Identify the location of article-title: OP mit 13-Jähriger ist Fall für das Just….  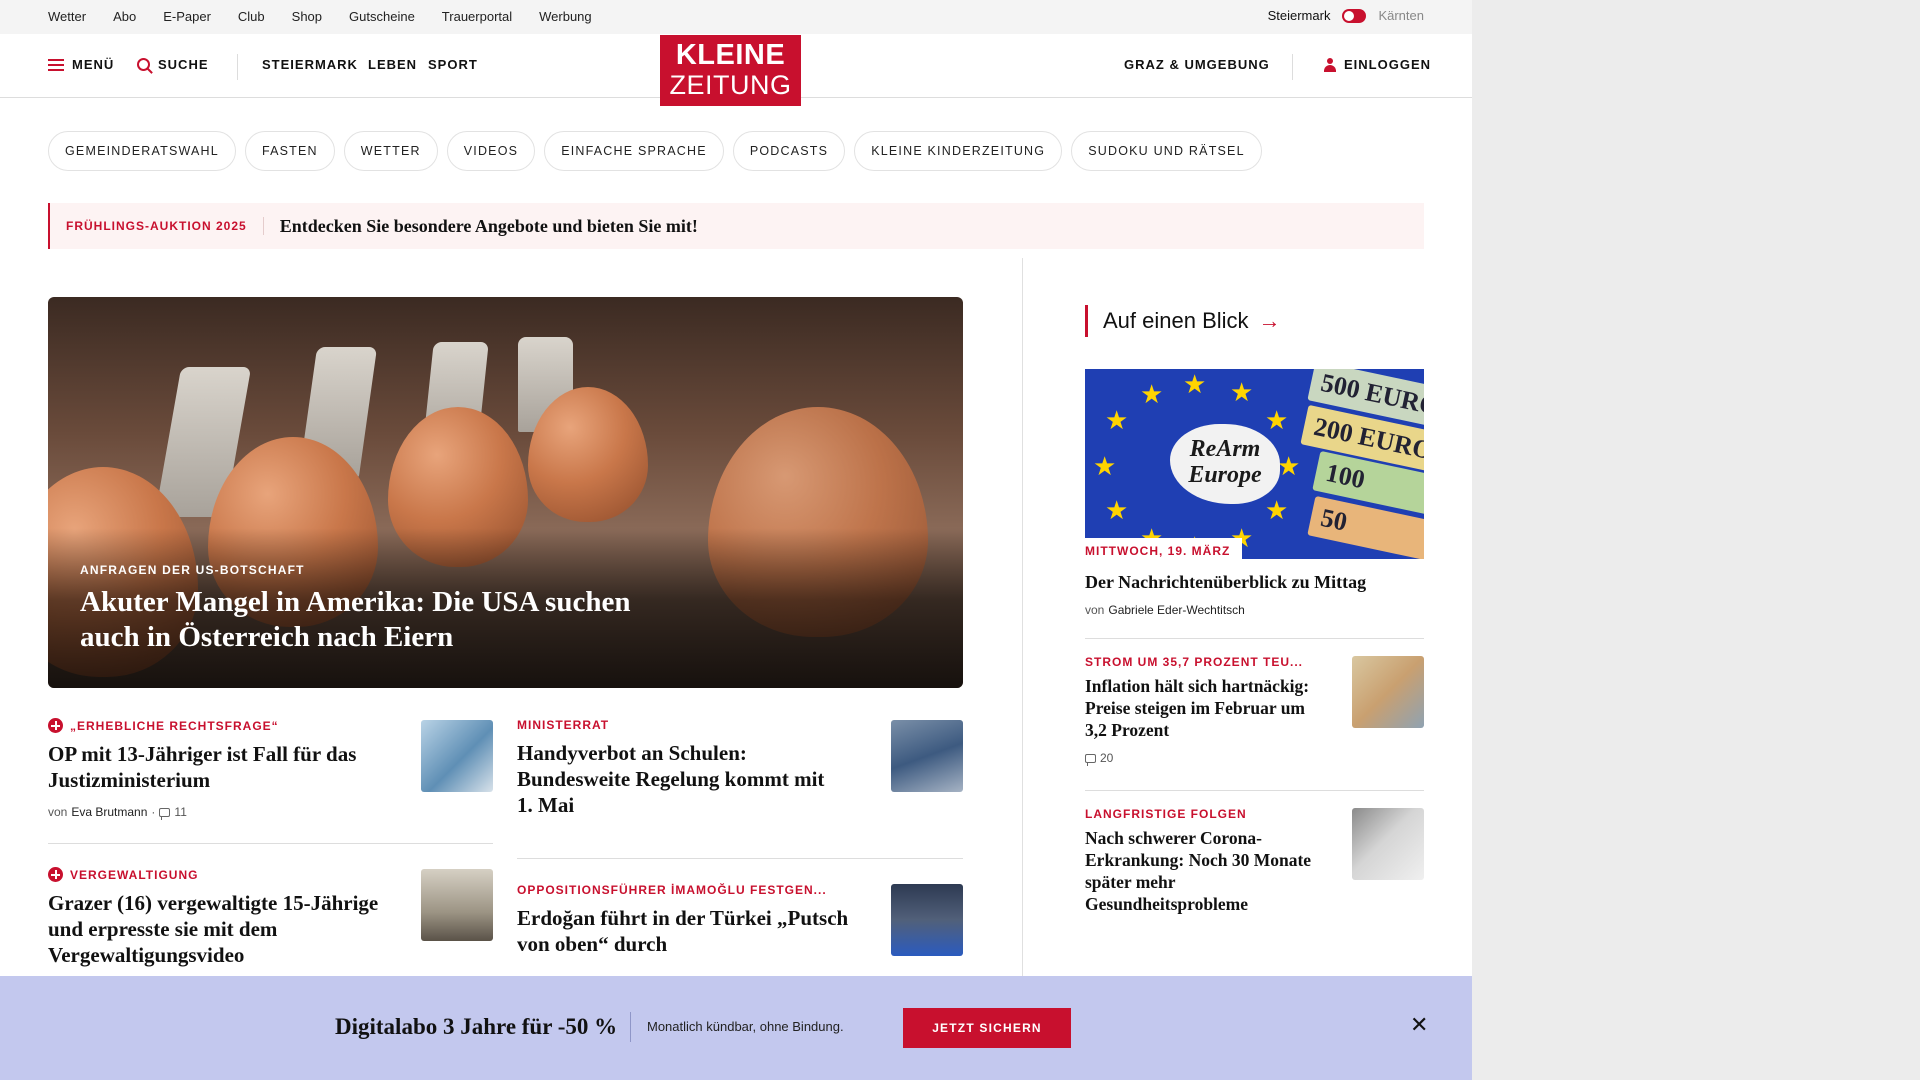
(218, 767).